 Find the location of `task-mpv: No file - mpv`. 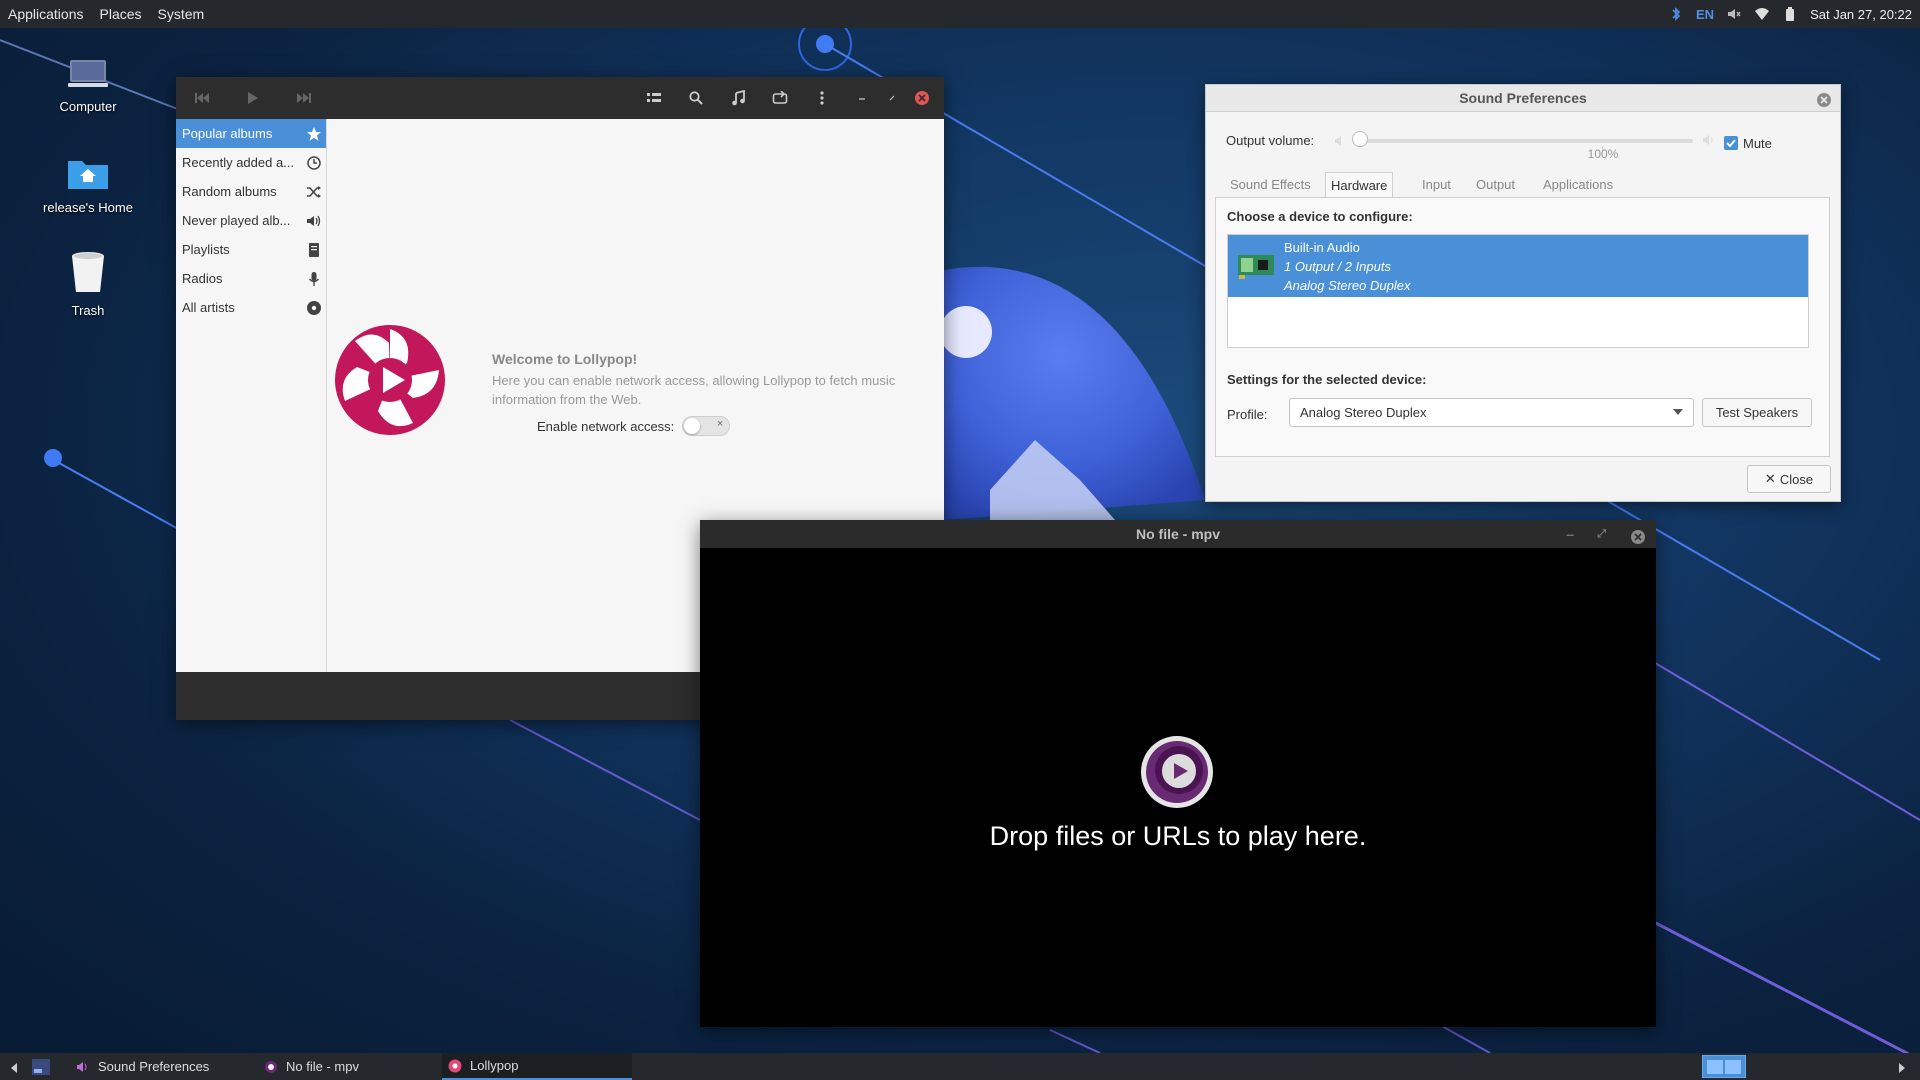

task-mpv: No file - mpv is located at coordinates (343, 1066).